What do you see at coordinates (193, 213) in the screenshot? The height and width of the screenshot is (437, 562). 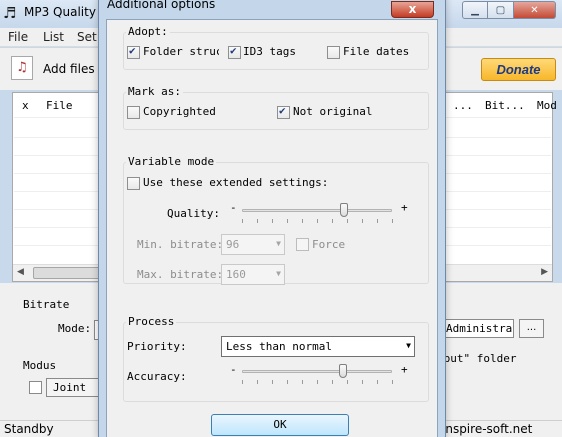 I see `quality-label: Quality:` at bounding box center [193, 213].